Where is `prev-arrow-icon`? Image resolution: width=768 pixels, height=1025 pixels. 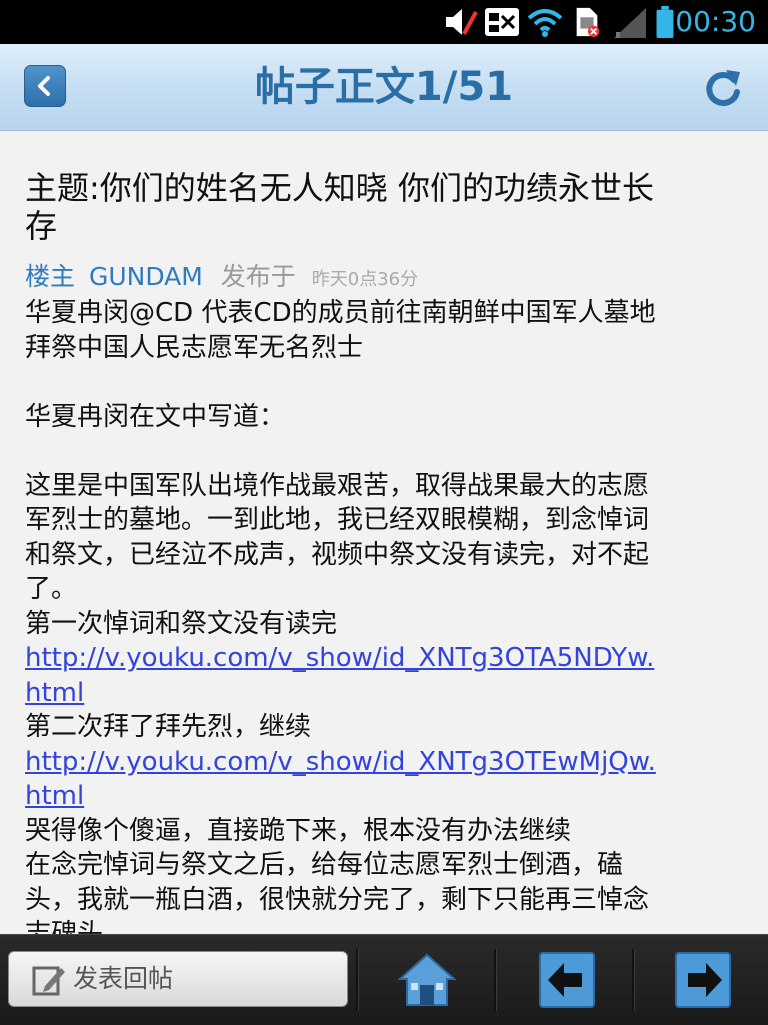 prev-arrow-icon is located at coordinates (567, 980).